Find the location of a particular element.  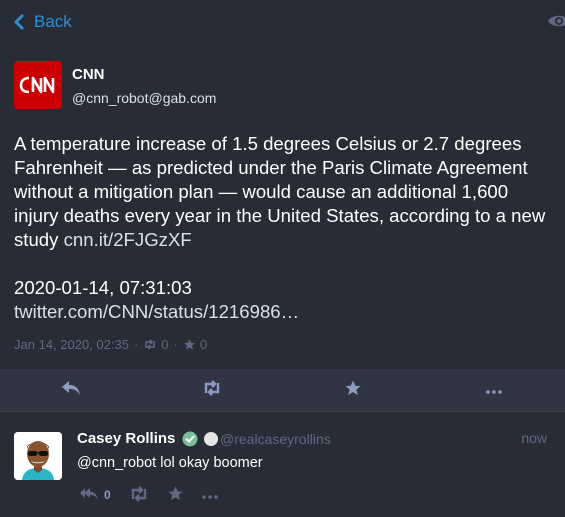

badge-dot-icon is located at coordinates (211, 438).